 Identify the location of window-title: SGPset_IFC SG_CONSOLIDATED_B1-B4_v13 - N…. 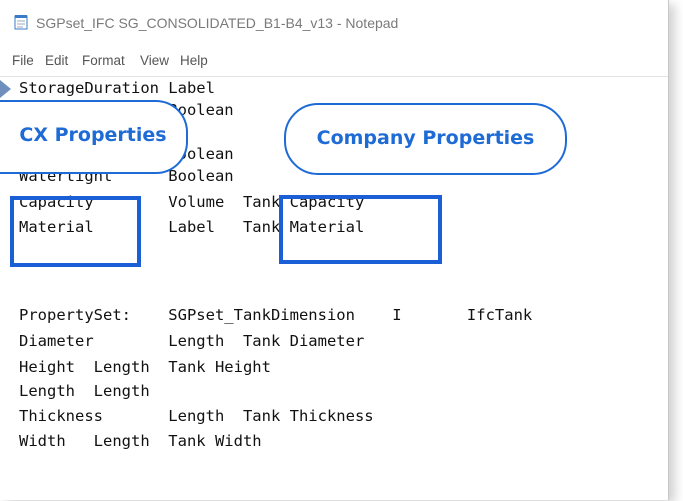
(217, 23).